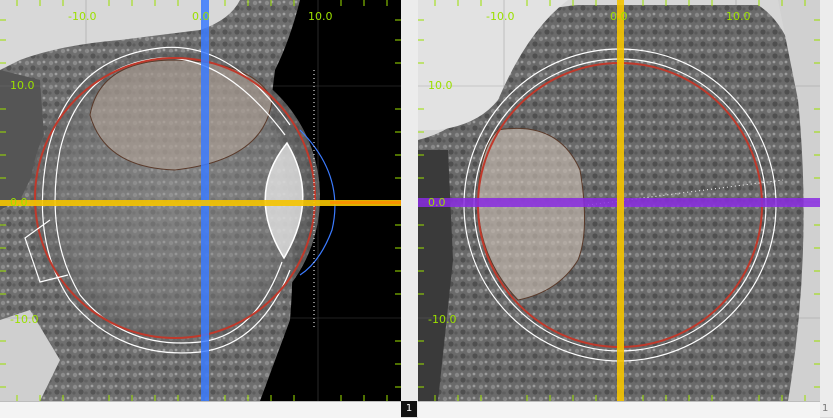  I want to click on viewport-index-right: 1, so click(825, 408).